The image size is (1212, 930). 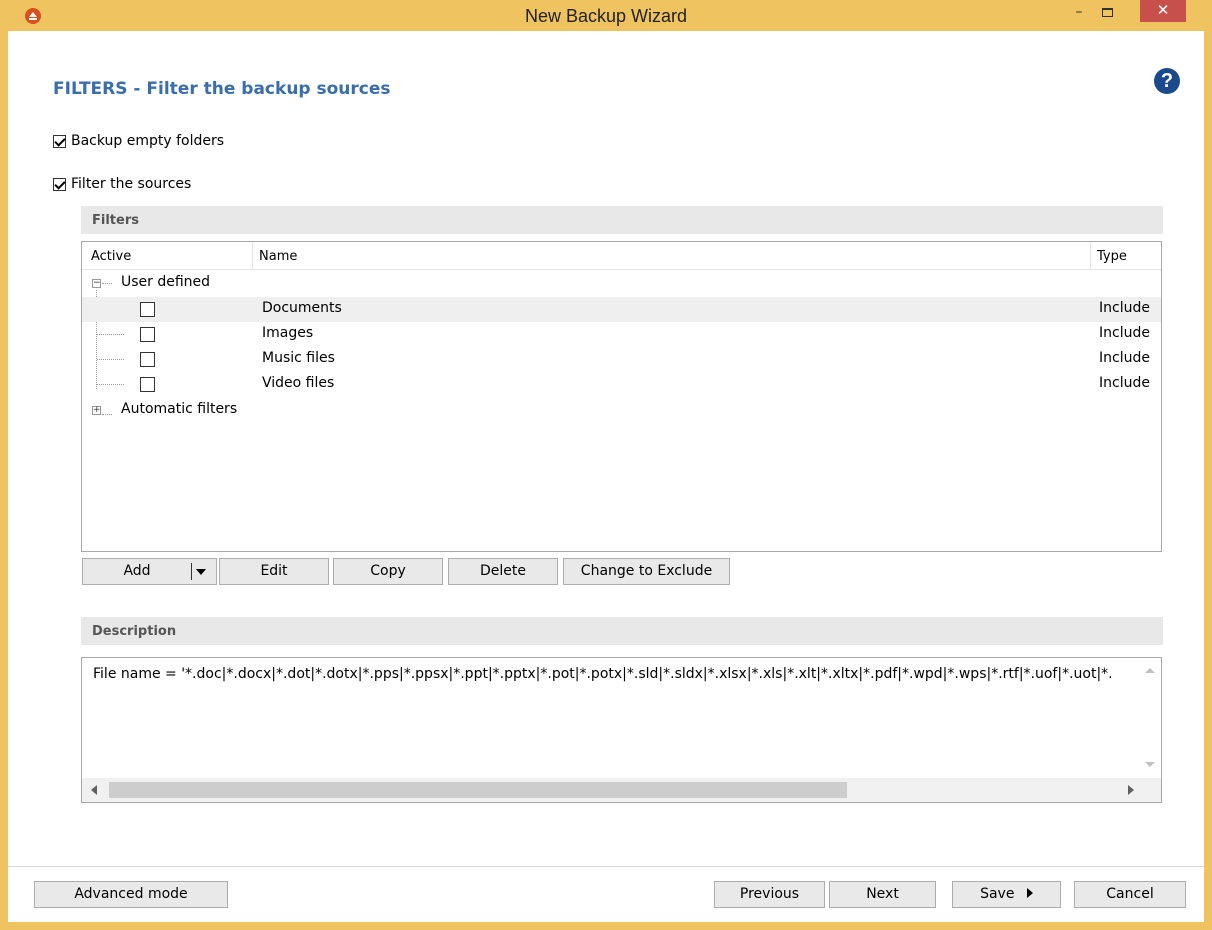 I want to click on title-bar: New Backup Wizard – ✕, so click(x=606, y=15).